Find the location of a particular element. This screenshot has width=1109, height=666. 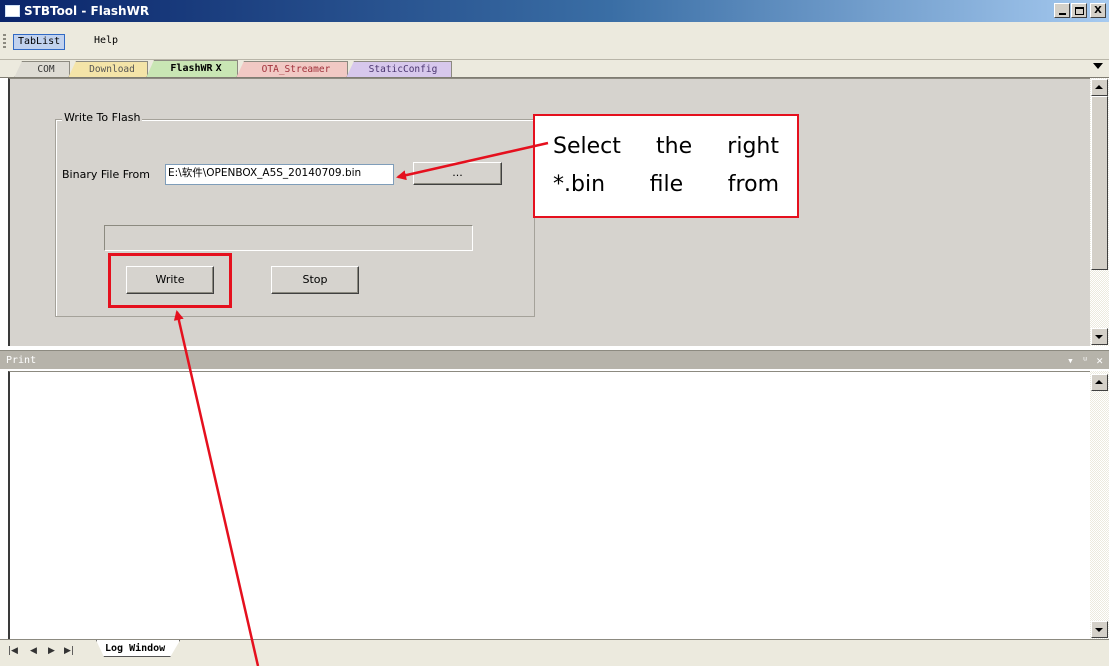

tab-flashwr: FlashWR X is located at coordinates (192, 69).